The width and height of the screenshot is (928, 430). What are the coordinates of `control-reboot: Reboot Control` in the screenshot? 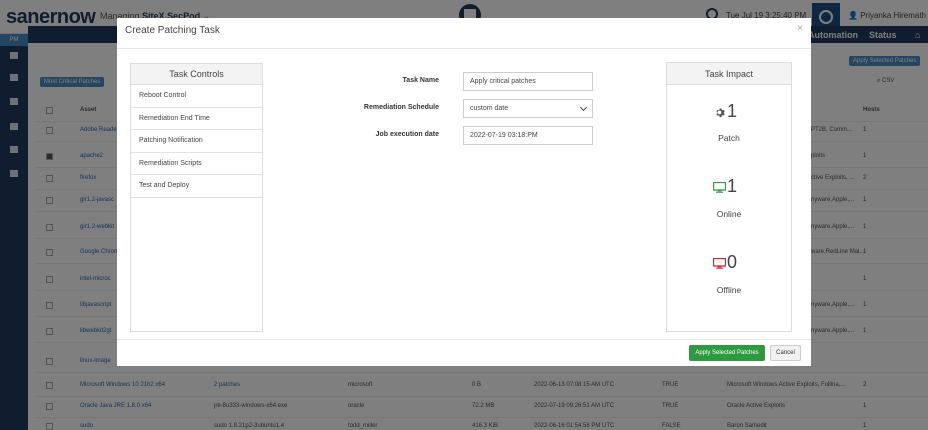 It's located at (196, 96).